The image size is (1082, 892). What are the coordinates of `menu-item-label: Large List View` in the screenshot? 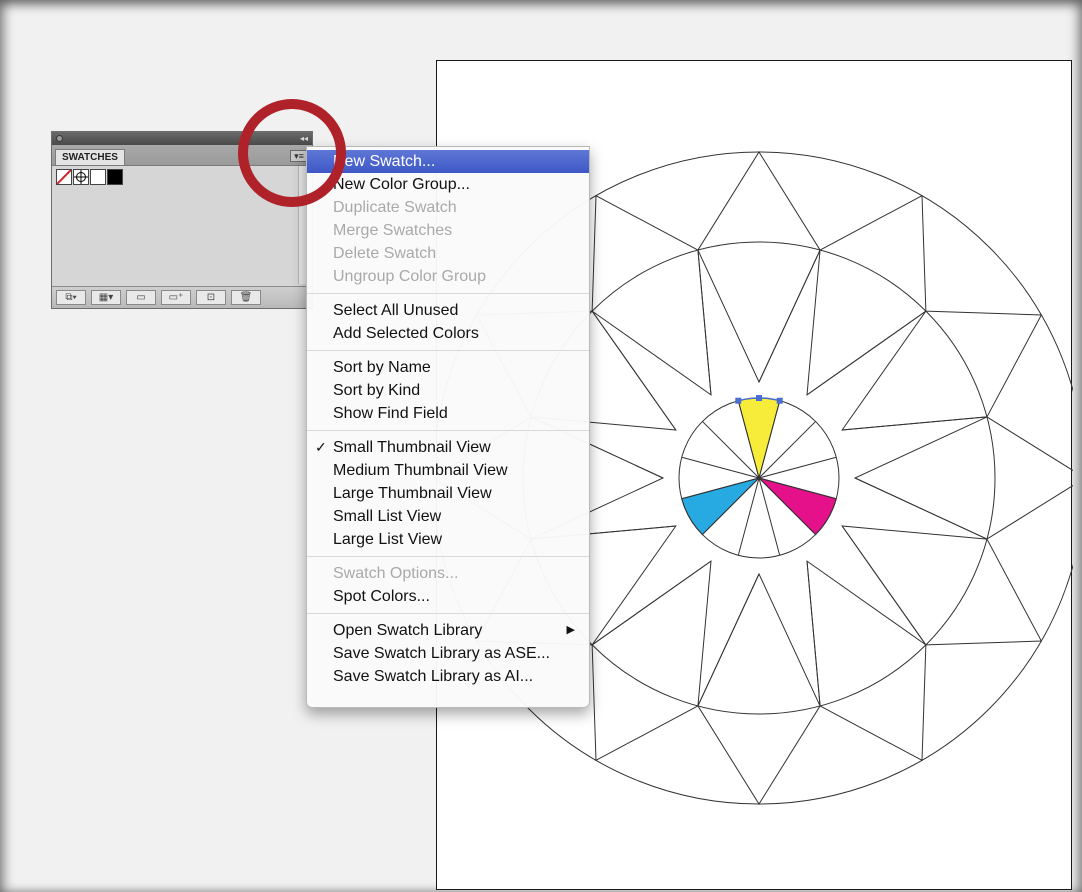 It's located at (388, 539).